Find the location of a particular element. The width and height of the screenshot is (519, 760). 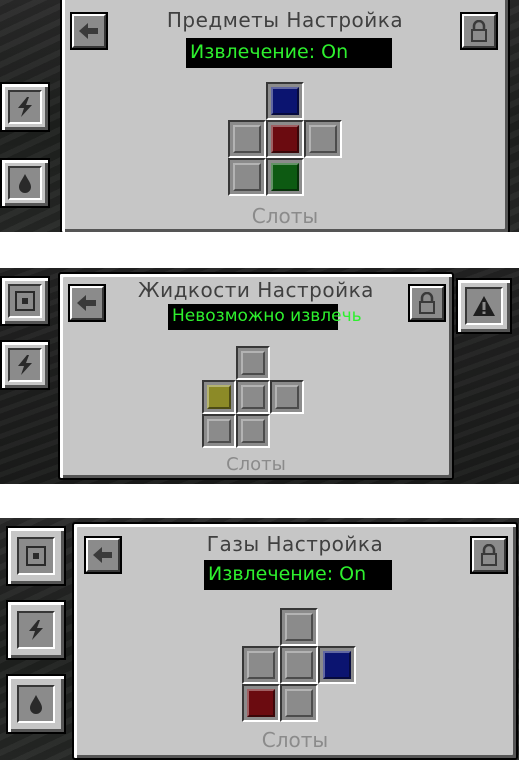

extraction-status: Невозможно извлечь is located at coordinates (265, 317).